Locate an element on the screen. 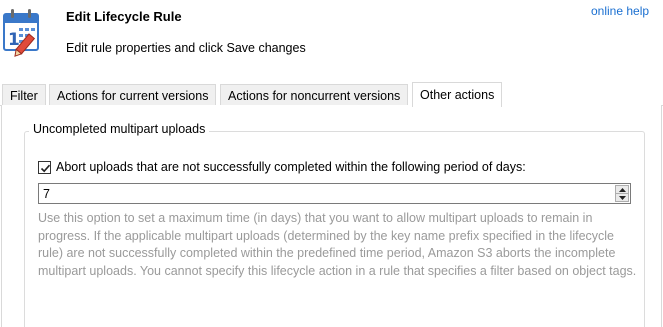 The width and height of the screenshot is (663, 327). days-spinner is located at coordinates (334, 193).